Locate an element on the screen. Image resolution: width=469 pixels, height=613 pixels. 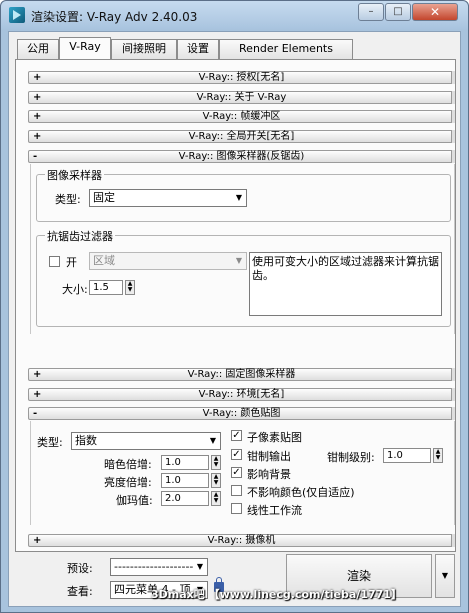
rollout-camera: + V-Ray:: 摄像机 is located at coordinates (241, 540).